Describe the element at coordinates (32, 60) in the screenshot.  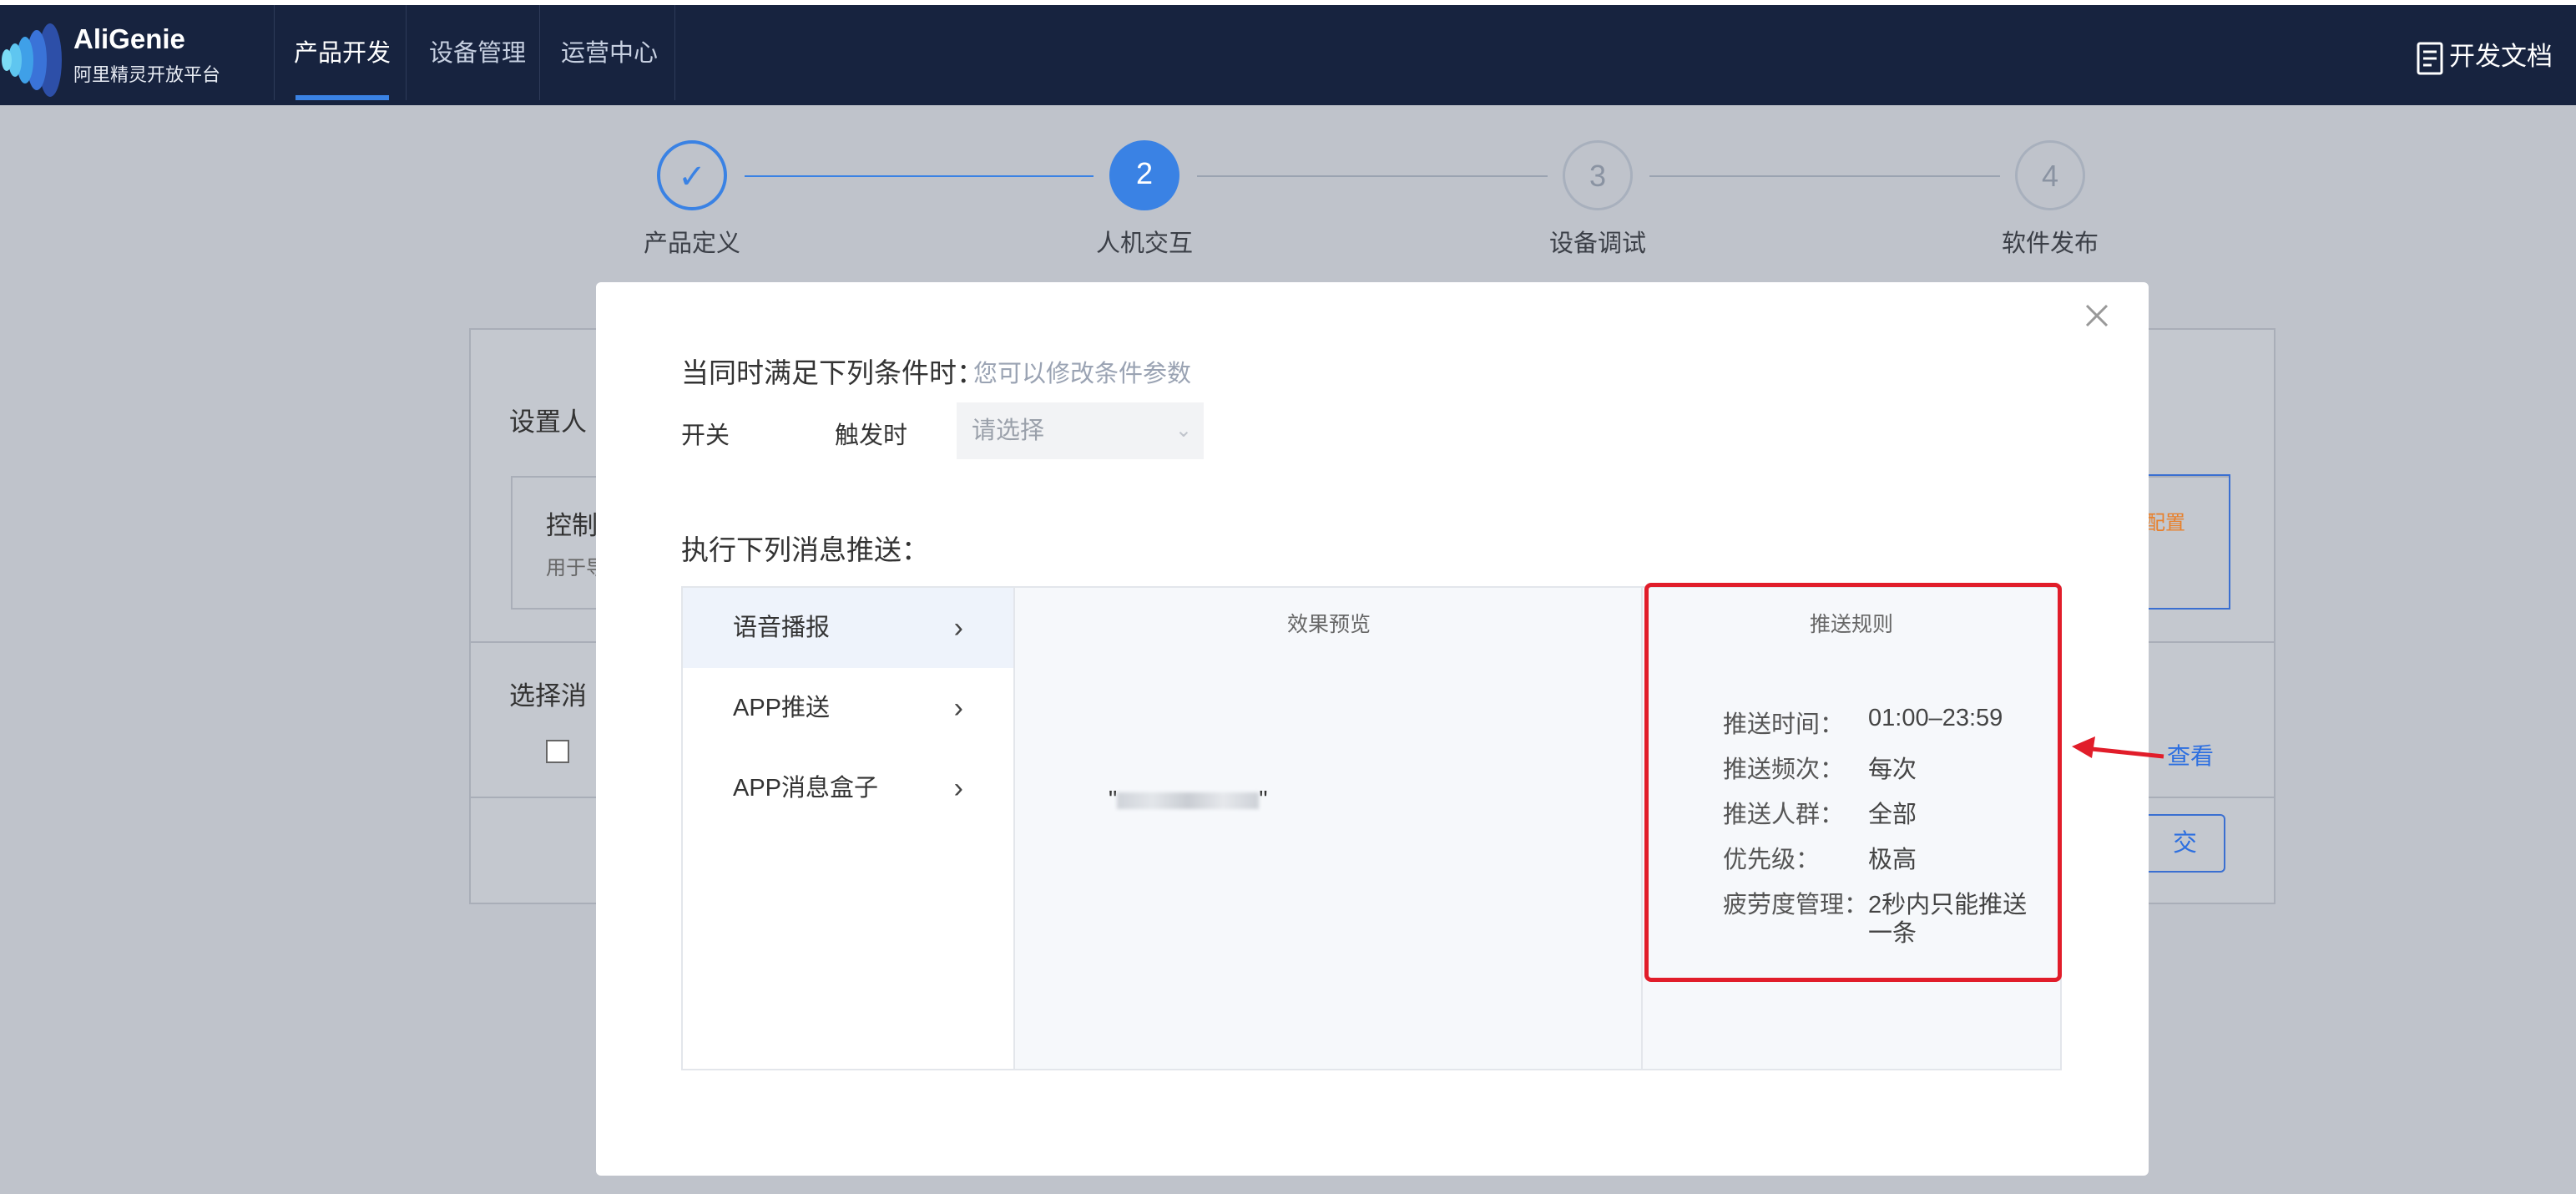
I see `aligenie-logo-icon` at that location.